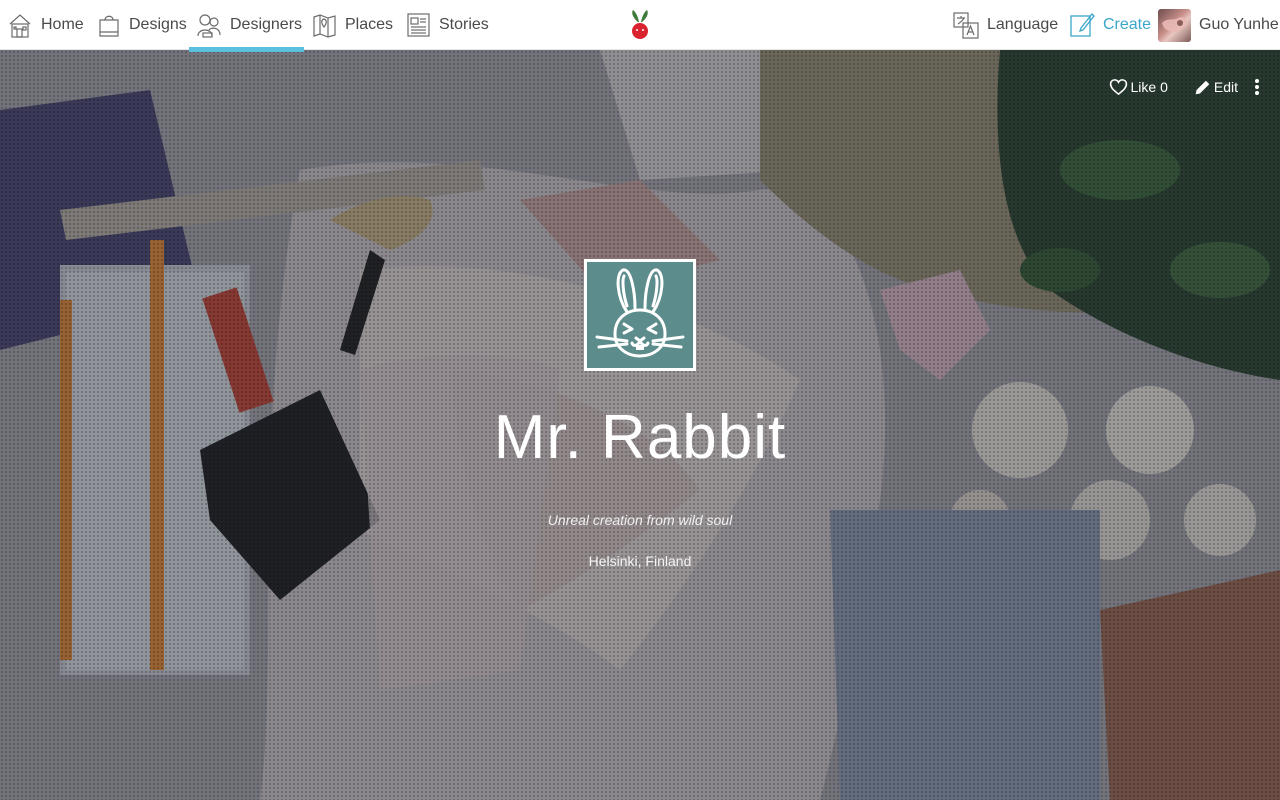 Image resolution: width=1280 pixels, height=800 pixels. What do you see at coordinates (1127, 24) in the screenshot?
I see `nav-create-label: Create` at bounding box center [1127, 24].